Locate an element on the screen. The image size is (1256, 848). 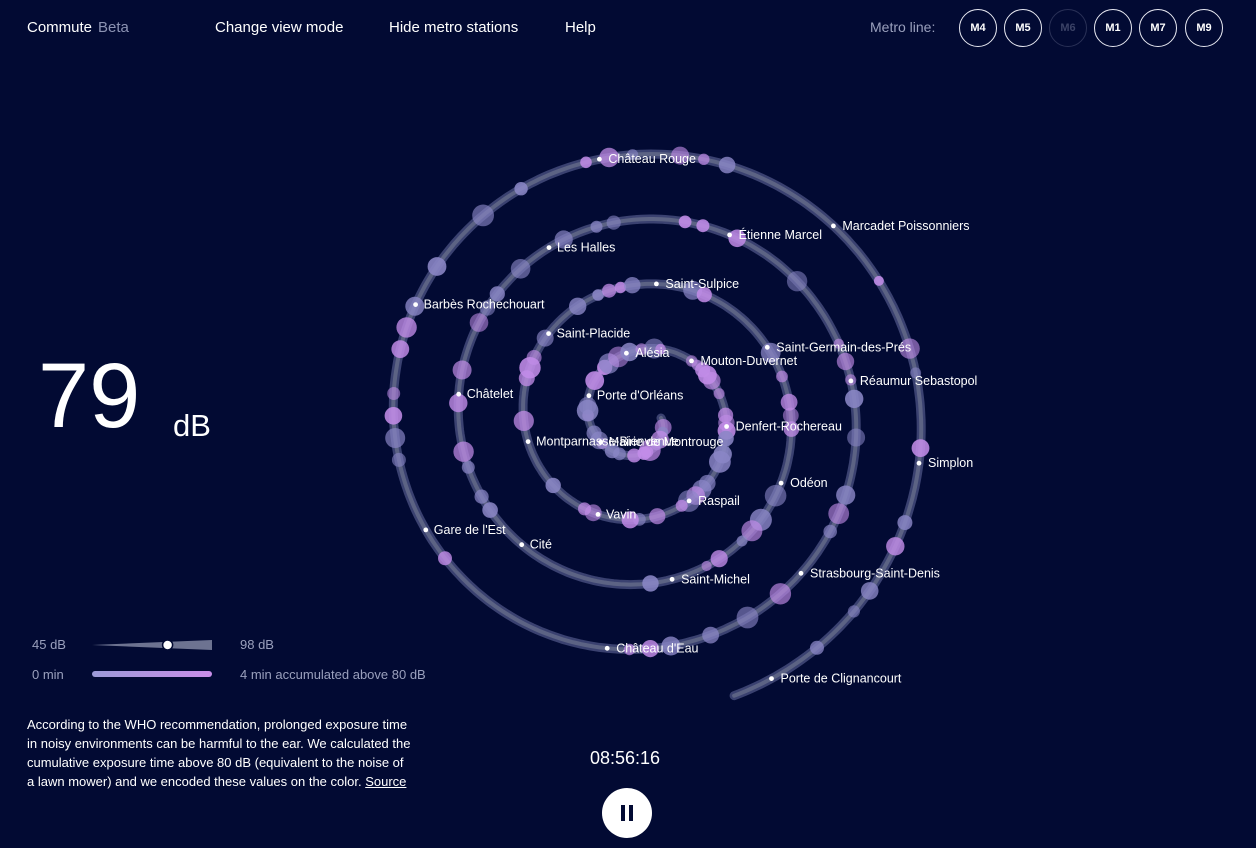
station-label: Porte de Clignancourt is located at coordinates (841, 679).